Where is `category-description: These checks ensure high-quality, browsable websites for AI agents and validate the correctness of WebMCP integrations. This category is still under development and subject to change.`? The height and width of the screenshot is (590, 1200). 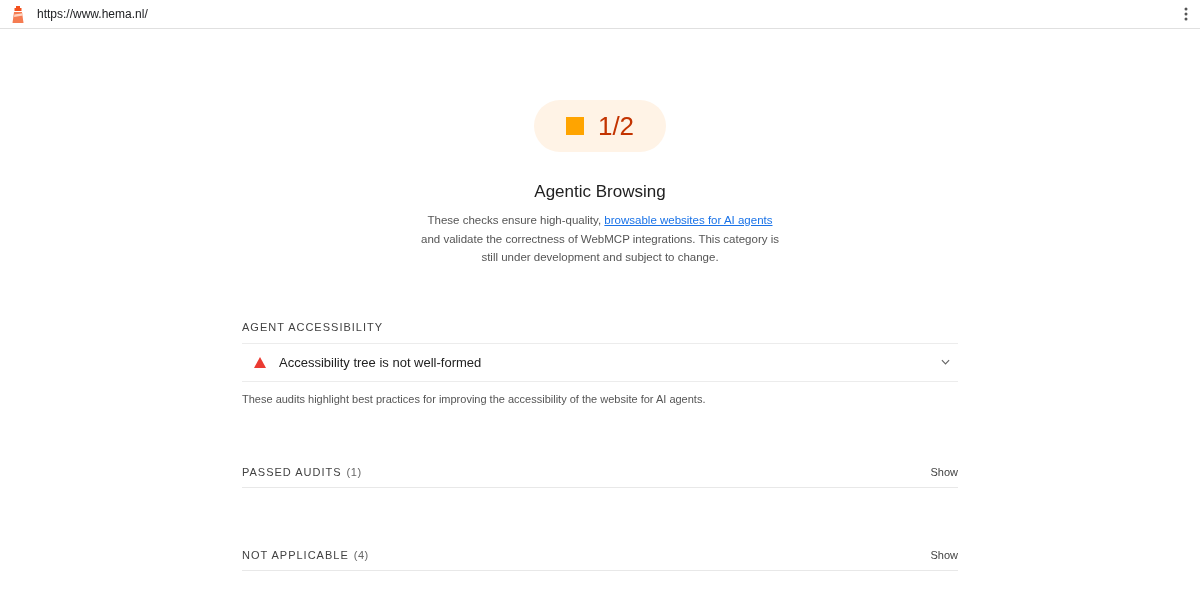 category-description: These checks ensure high-quality, browsable websites for AI agents and validate the correctness of WebMCP integrations. This category is still under development and subject to change. is located at coordinates (600, 239).